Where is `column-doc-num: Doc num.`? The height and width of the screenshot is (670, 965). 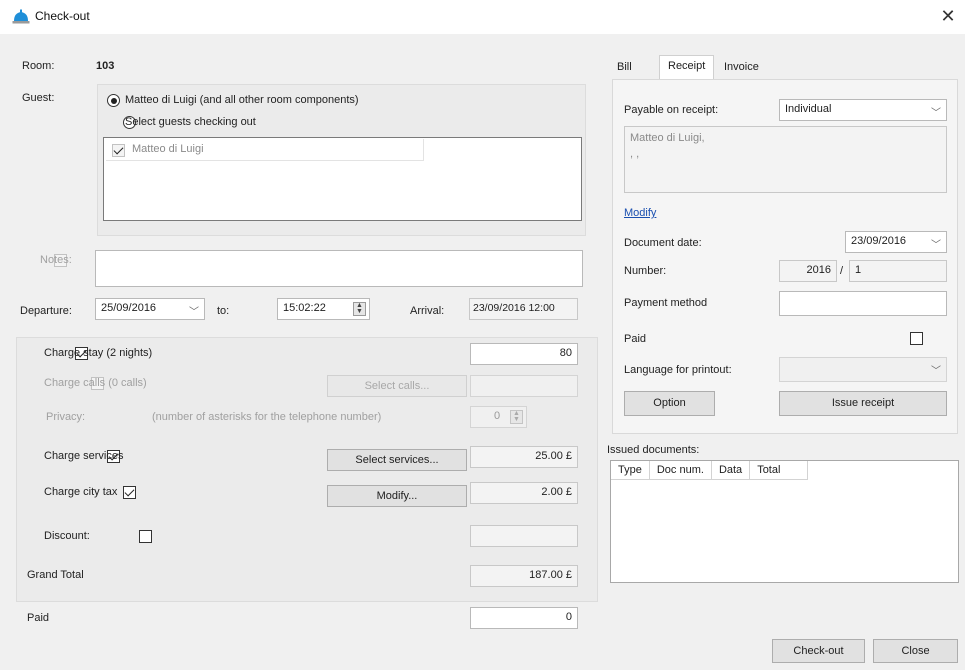
column-doc-num: Doc num. is located at coordinates (680, 470).